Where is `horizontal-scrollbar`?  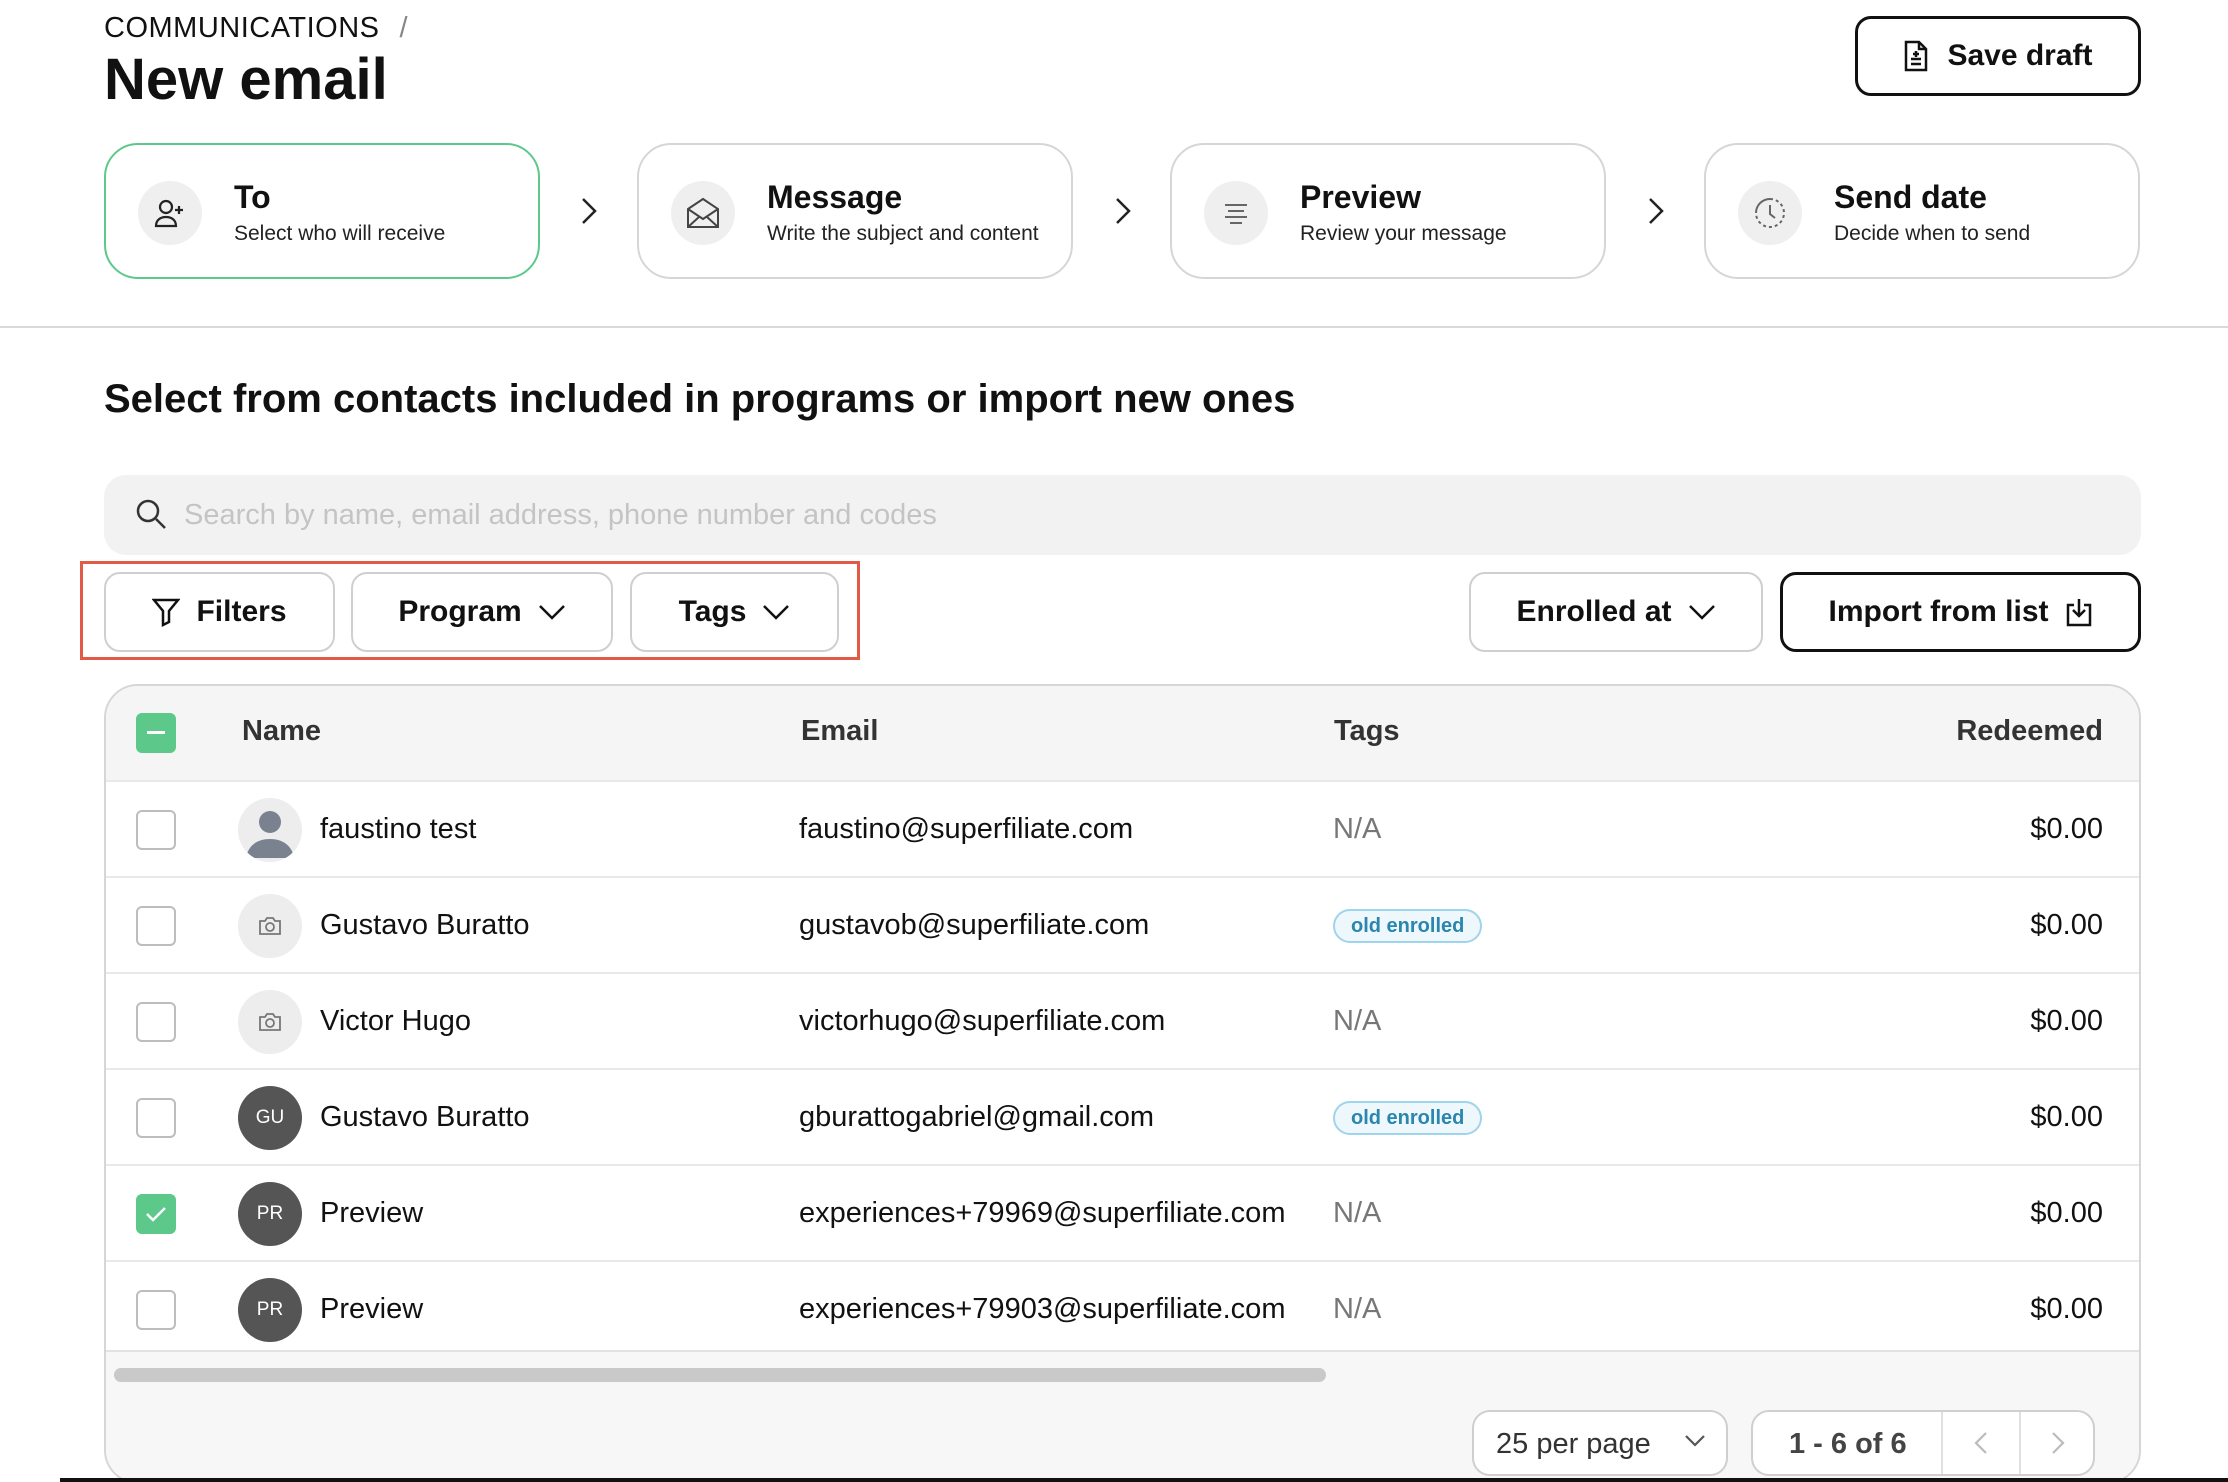 horizontal-scrollbar is located at coordinates (720, 1375).